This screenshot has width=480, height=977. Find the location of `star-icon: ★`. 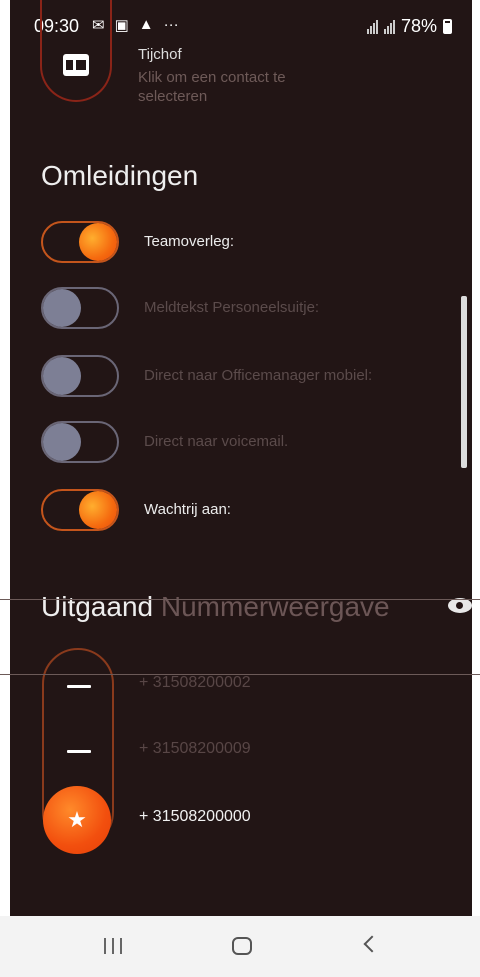

star-icon: ★ is located at coordinates (77, 820).